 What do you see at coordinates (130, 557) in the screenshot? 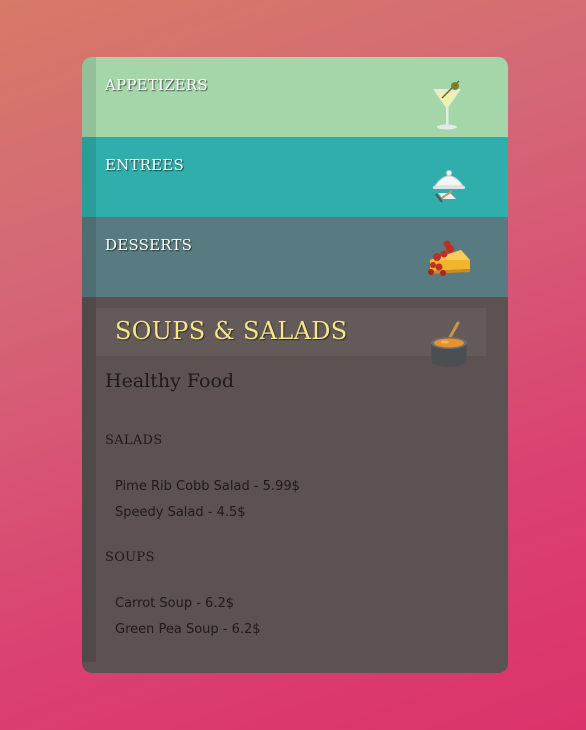
I see `section-heading-soups: SOUPS` at bounding box center [130, 557].